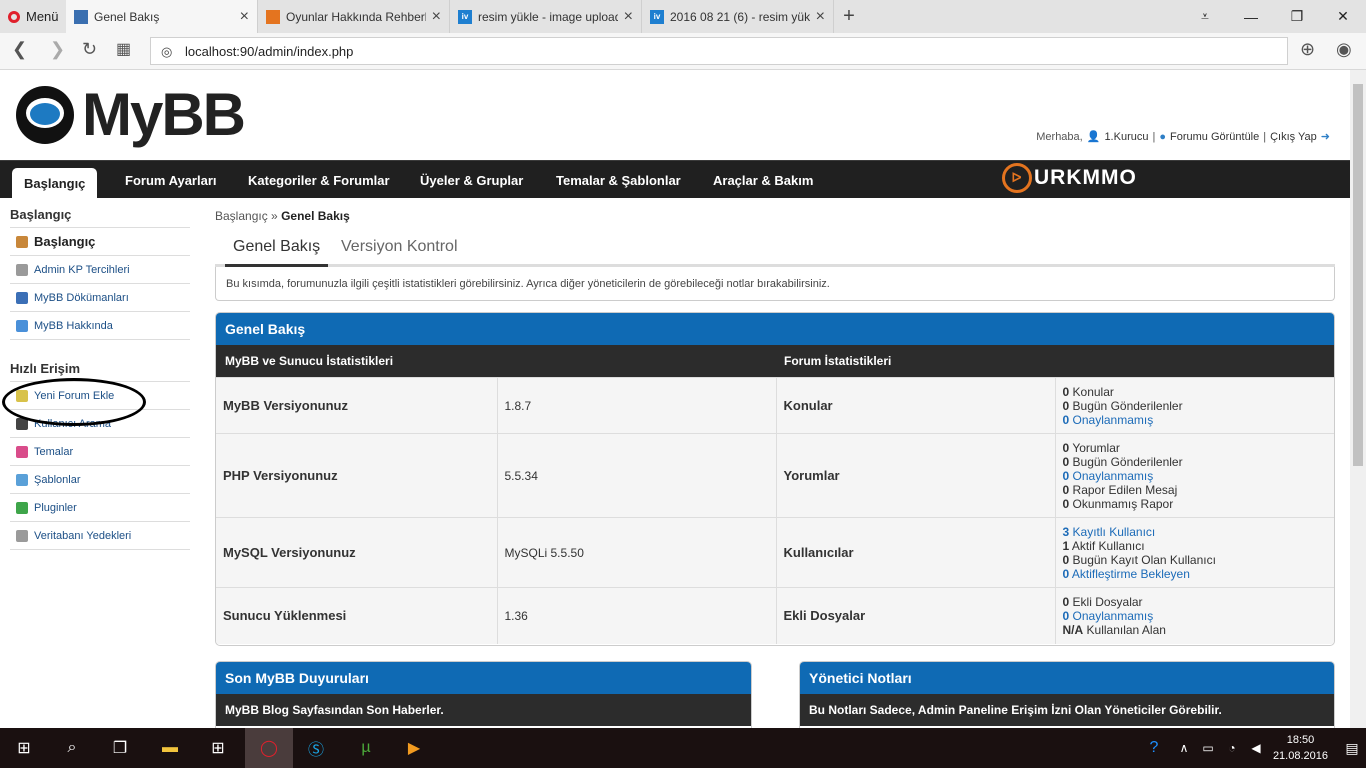 The width and height of the screenshot is (1366, 768). I want to click on help-icon: ?, so click(1154, 748).